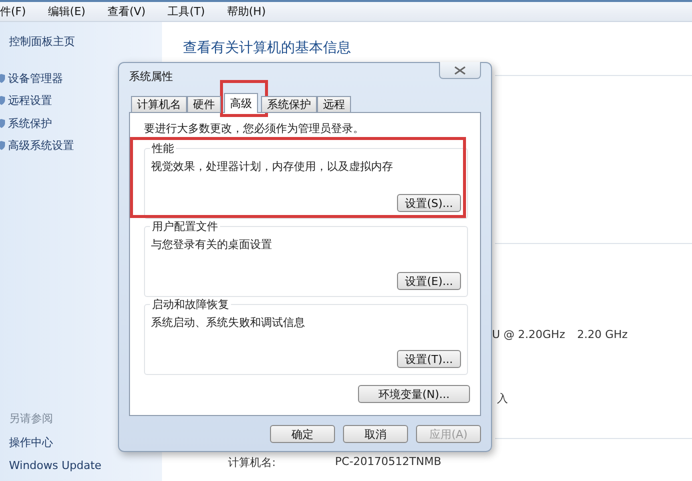 The image size is (692, 481). I want to click on menu-item: 件(F), so click(13, 11).